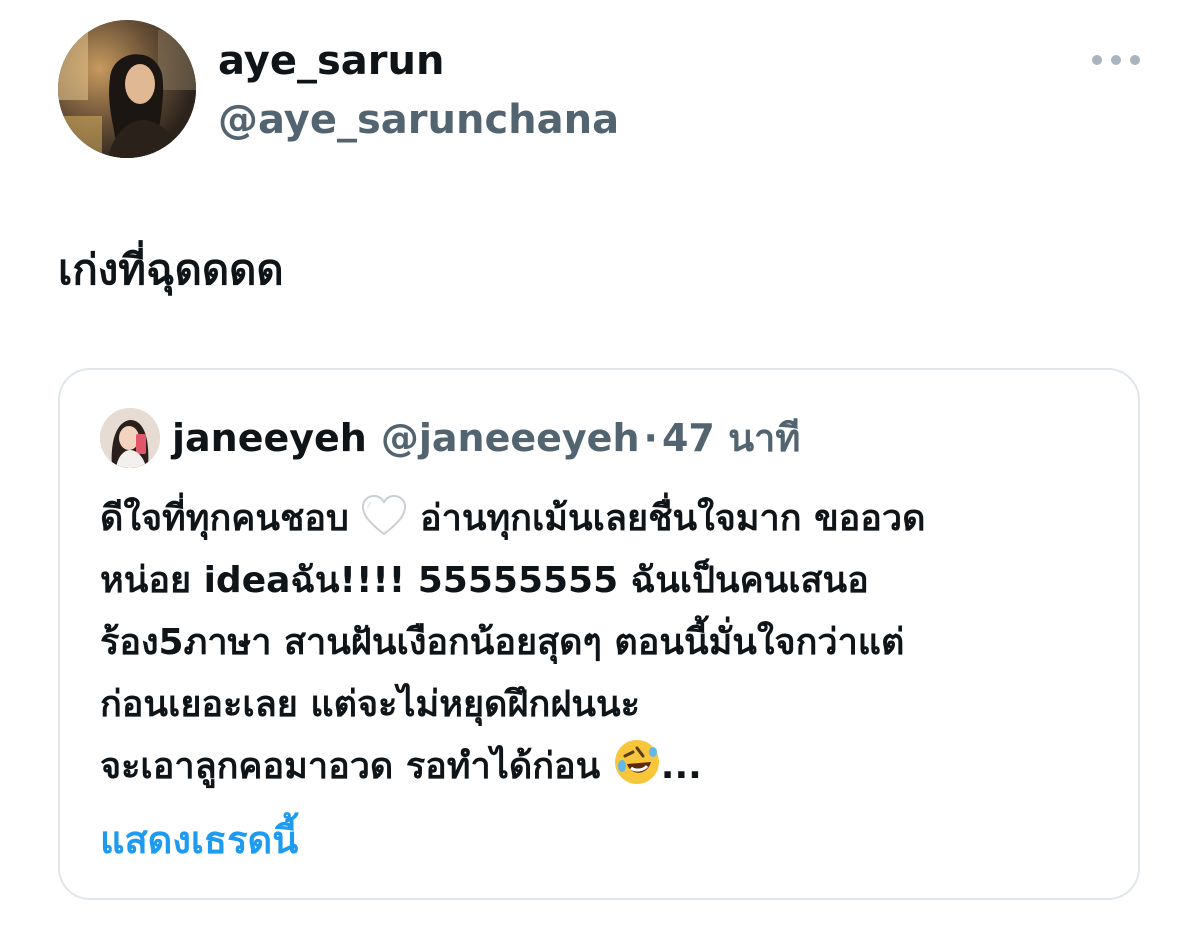  I want to click on more-options-button, so click(1116, 60).